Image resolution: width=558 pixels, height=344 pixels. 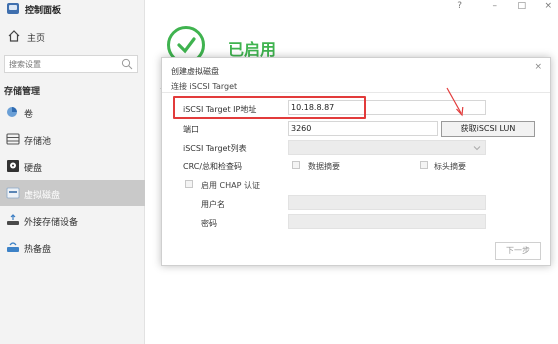 What do you see at coordinates (209, 223) in the screenshot?
I see `password-label: 密码` at bounding box center [209, 223].